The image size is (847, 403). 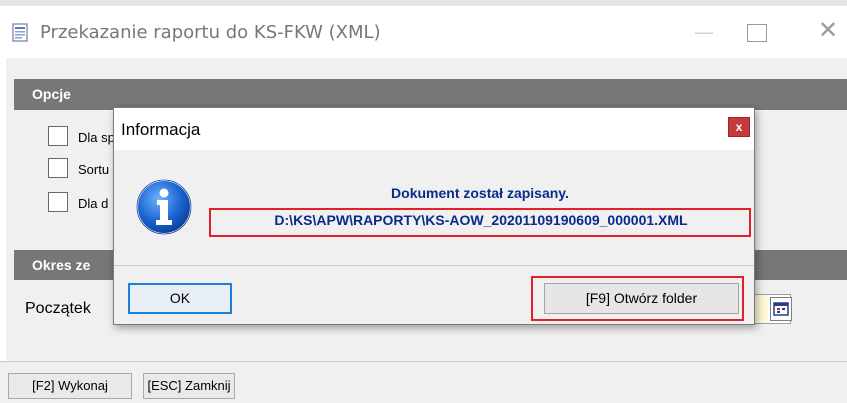 What do you see at coordinates (21, 33) in the screenshot?
I see `document-app-icon` at bounding box center [21, 33].